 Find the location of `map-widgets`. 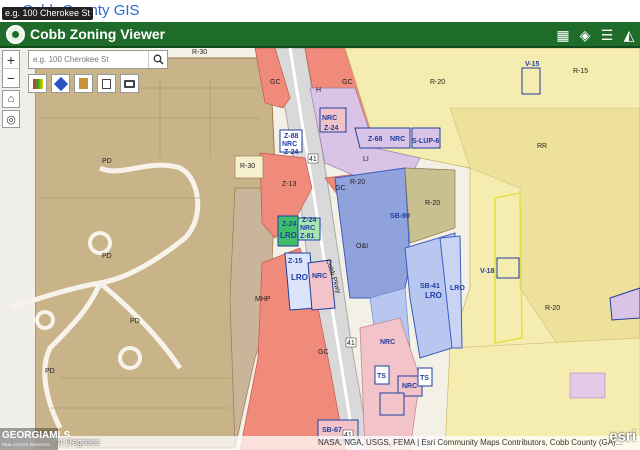

map-widgets is located at coordinates (83, 83).